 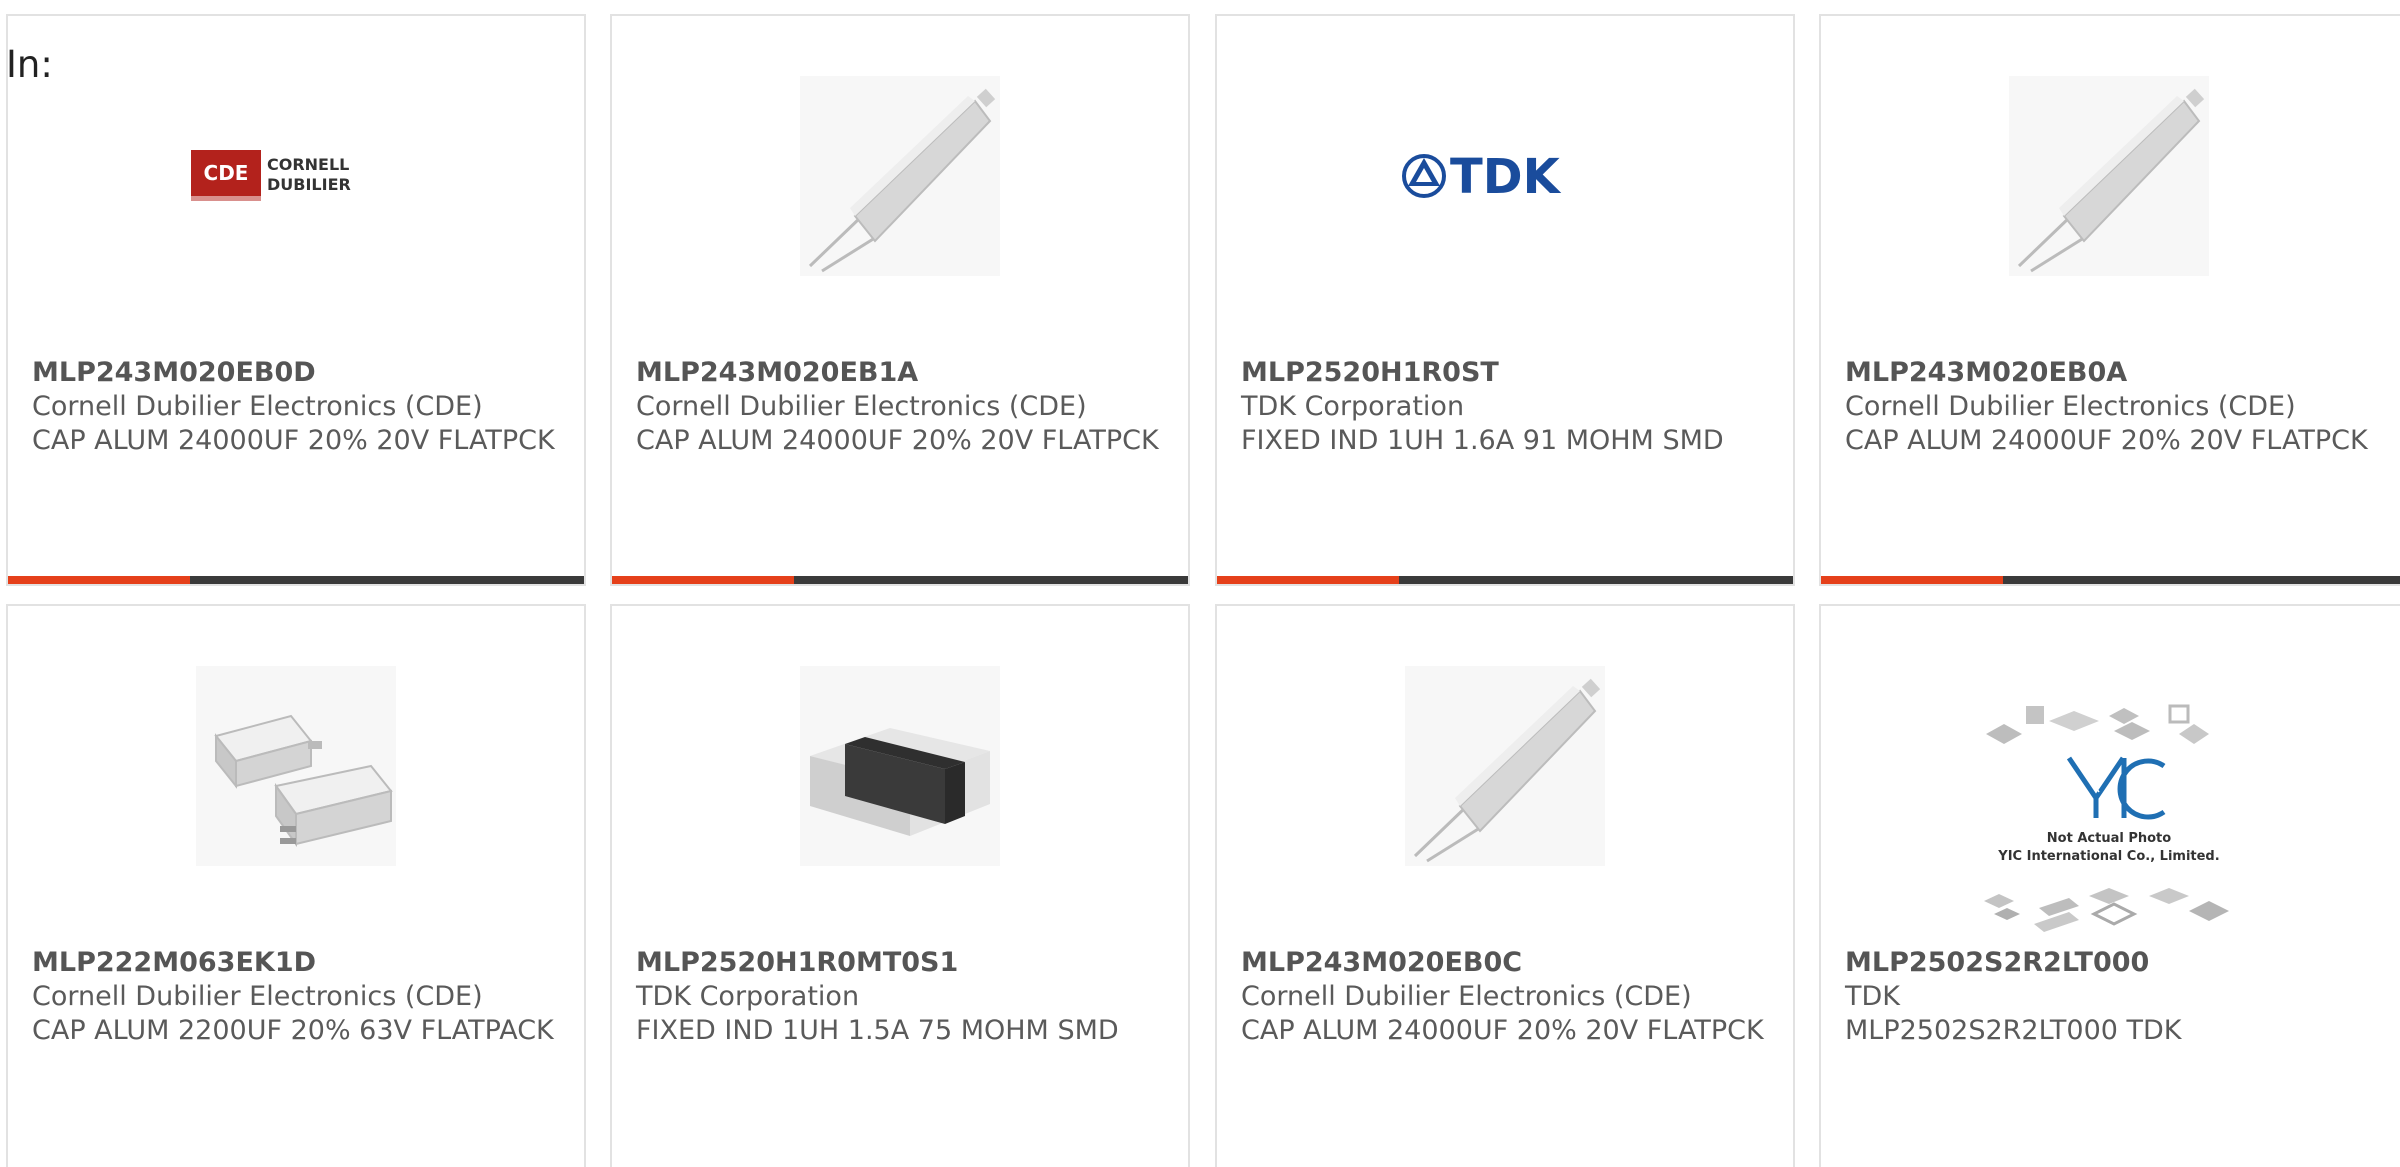 I want to click on svg-text: CDE, so click(x=226, y=173).